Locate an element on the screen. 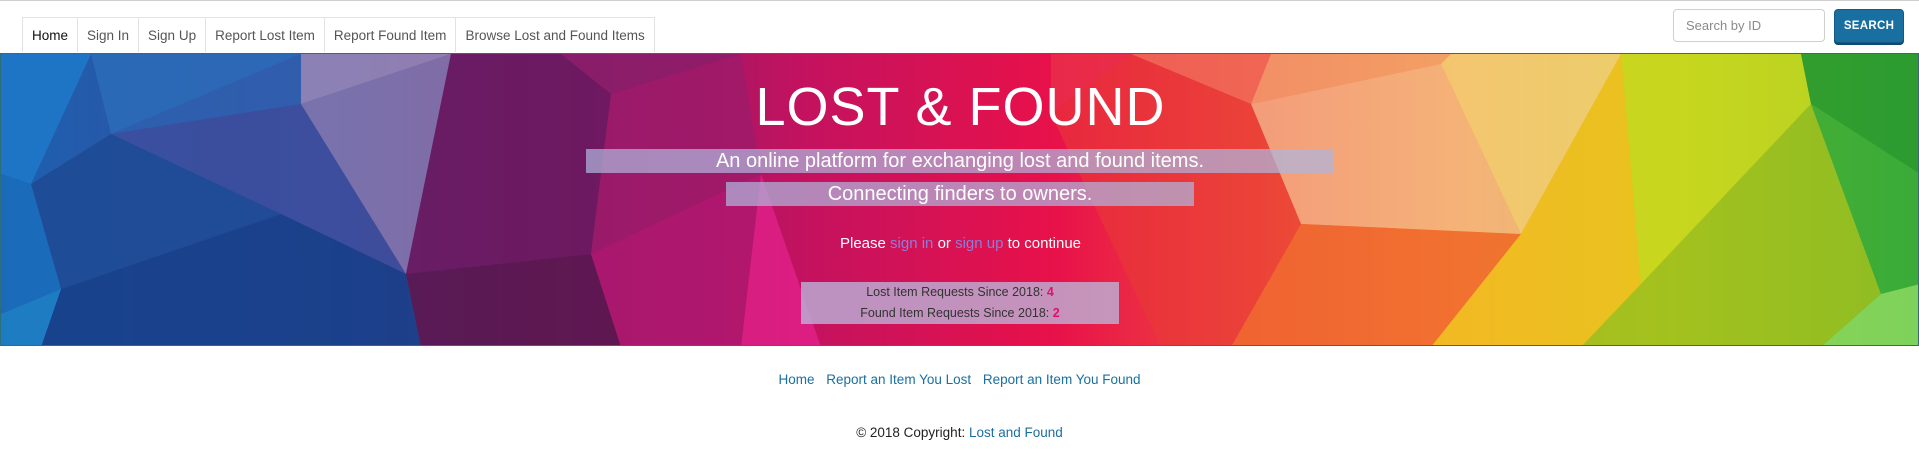 The image size is (1919, 459). lost-stat-count: 4 is located at coordinates (1050, 292).